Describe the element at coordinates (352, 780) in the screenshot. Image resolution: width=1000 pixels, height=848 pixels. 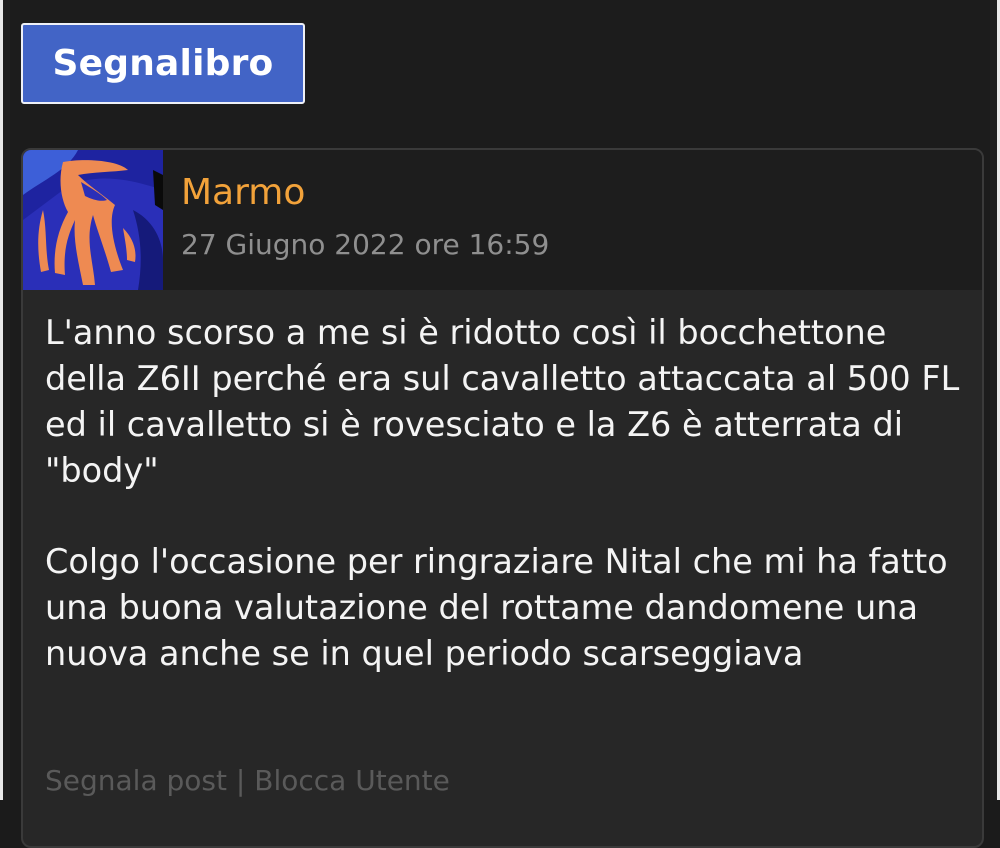
I see `block-user-link: Blocca Utente` at that location.